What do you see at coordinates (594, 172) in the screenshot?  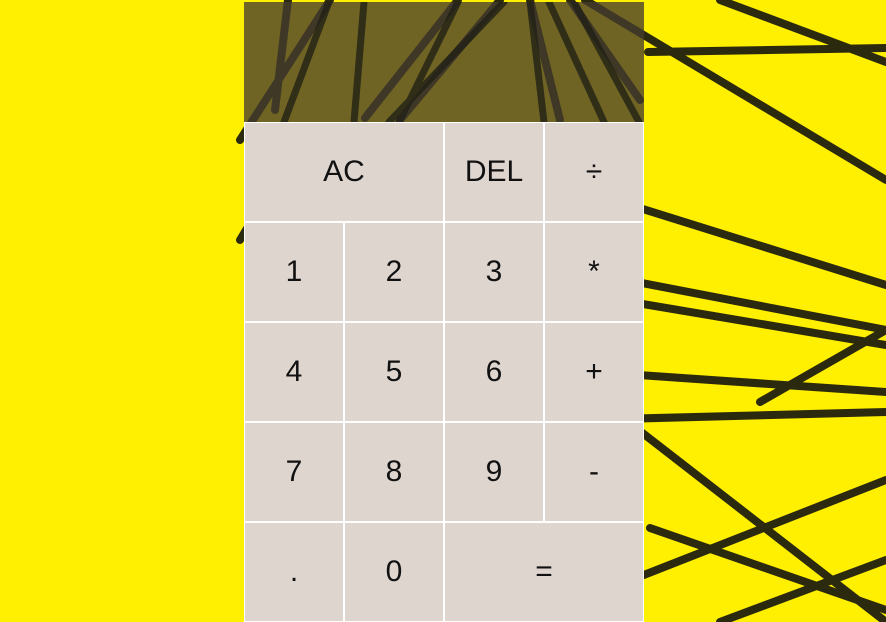 I see `divide-button: ÷` at bounding box center [594, 172].